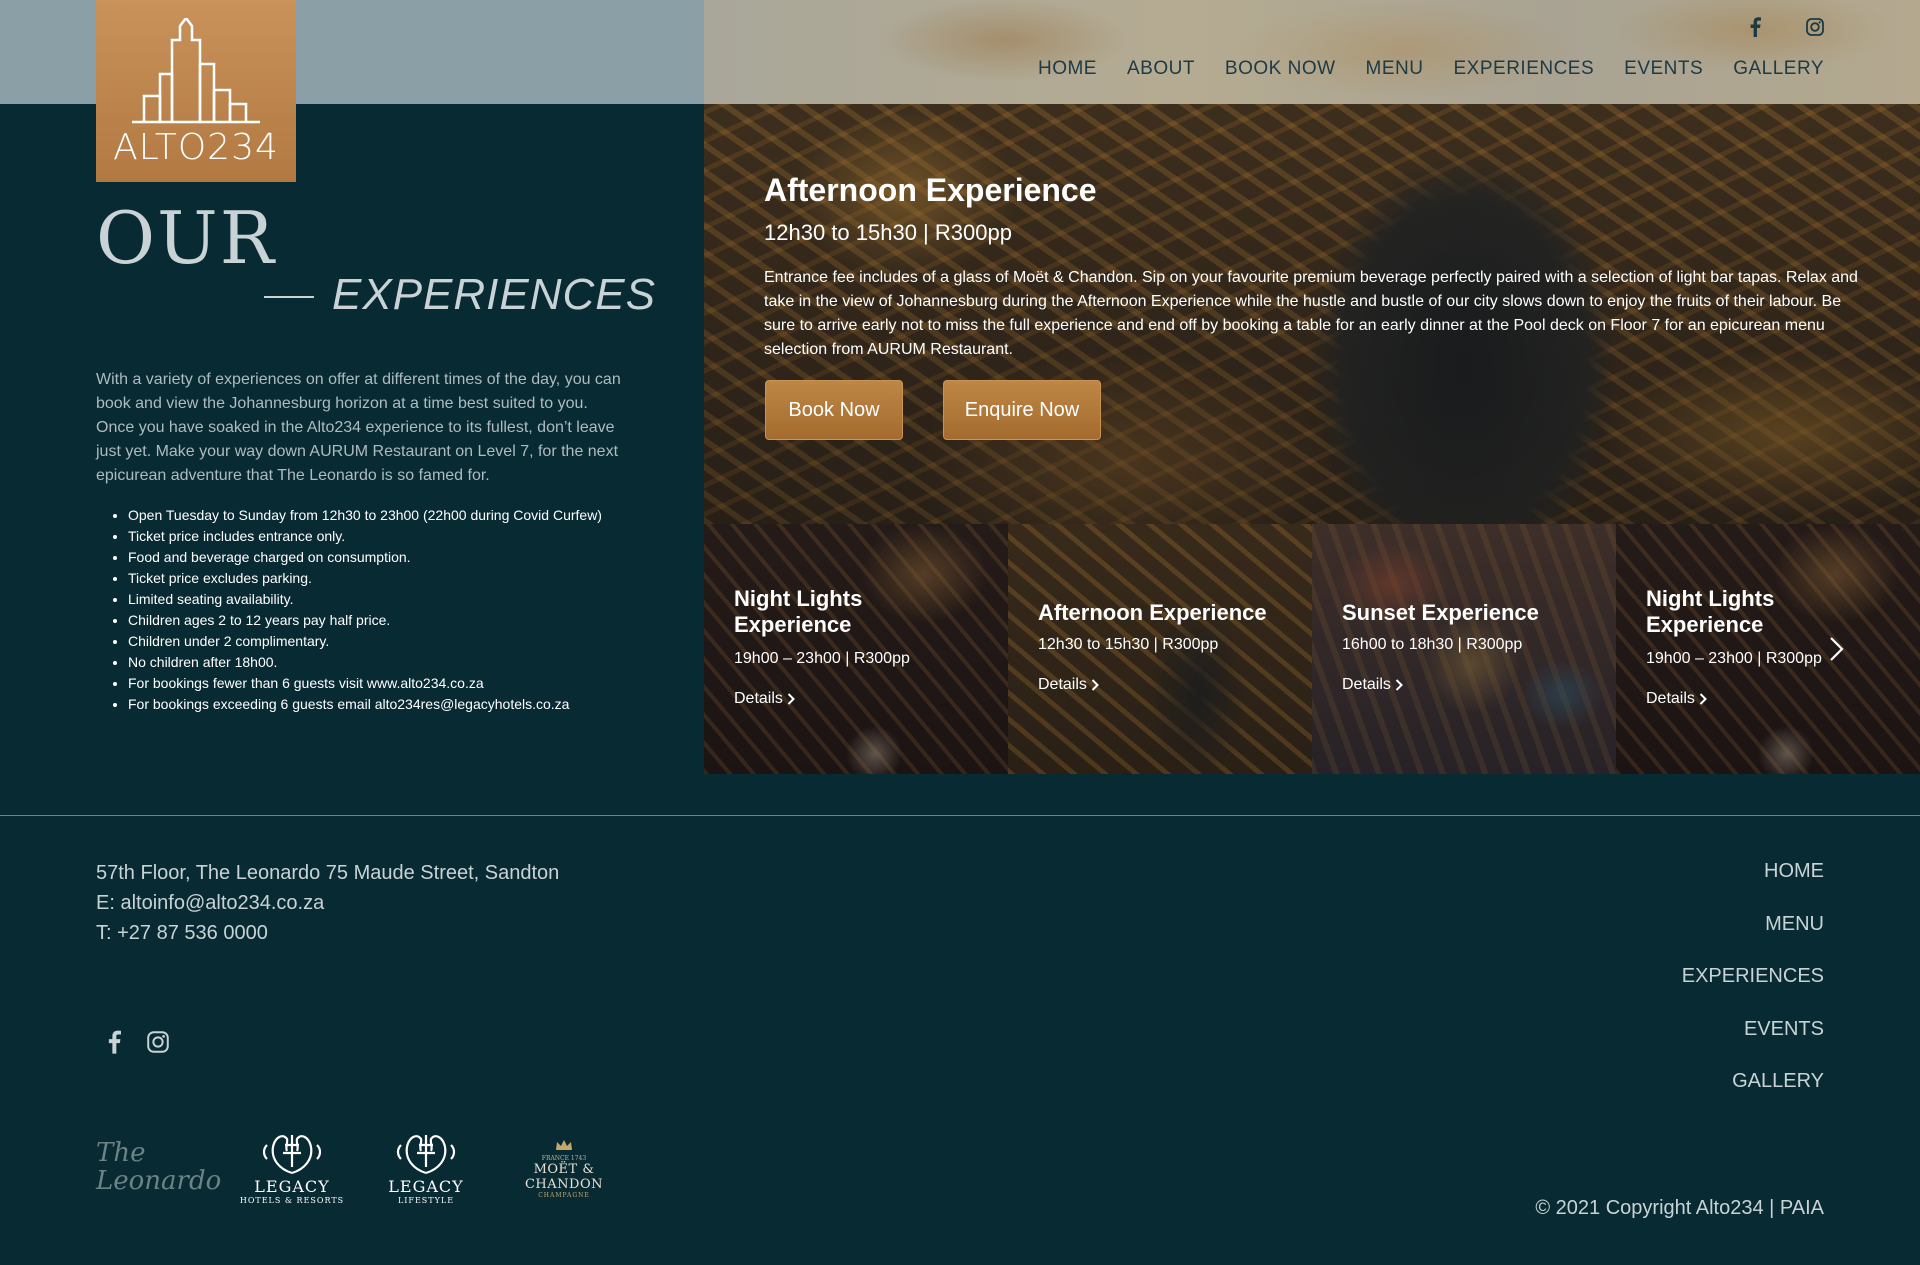 This screenshot has width=1920, height=1265. What do you see at coordinates (426, 1200) in the screenshot?
I see `legacy-lifestyle-tag: LIFESTYLE` at bounding box center [426, 1200].